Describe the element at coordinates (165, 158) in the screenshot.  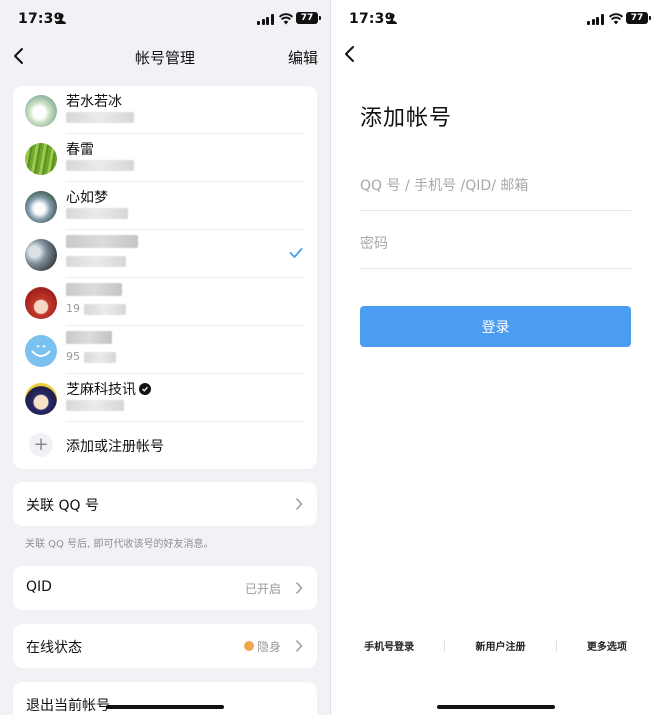
I see `account-item: 春雷` at that location.